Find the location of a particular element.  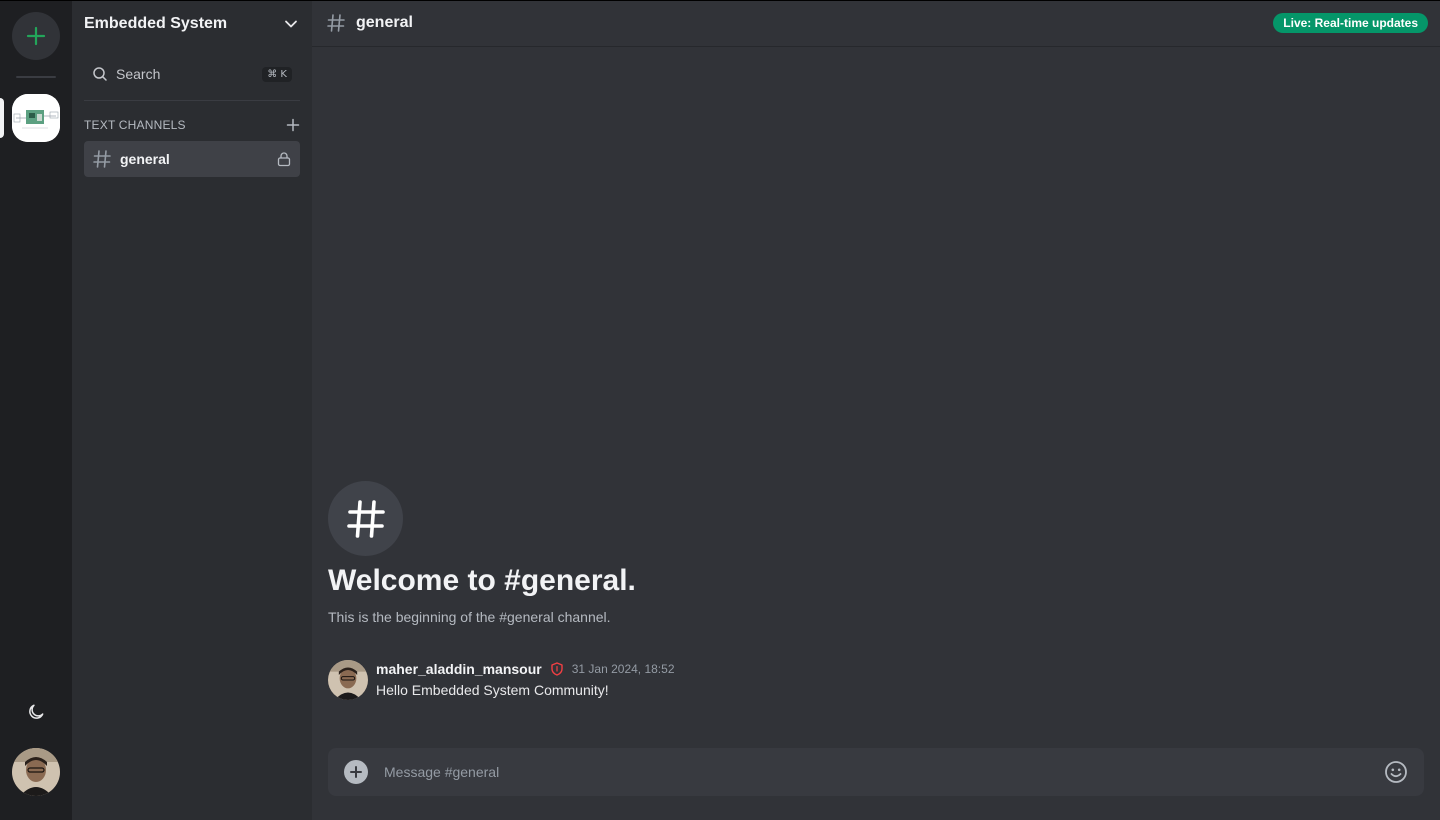

section-title: TEXT CHANNELS is located at coordinates (135, 125).